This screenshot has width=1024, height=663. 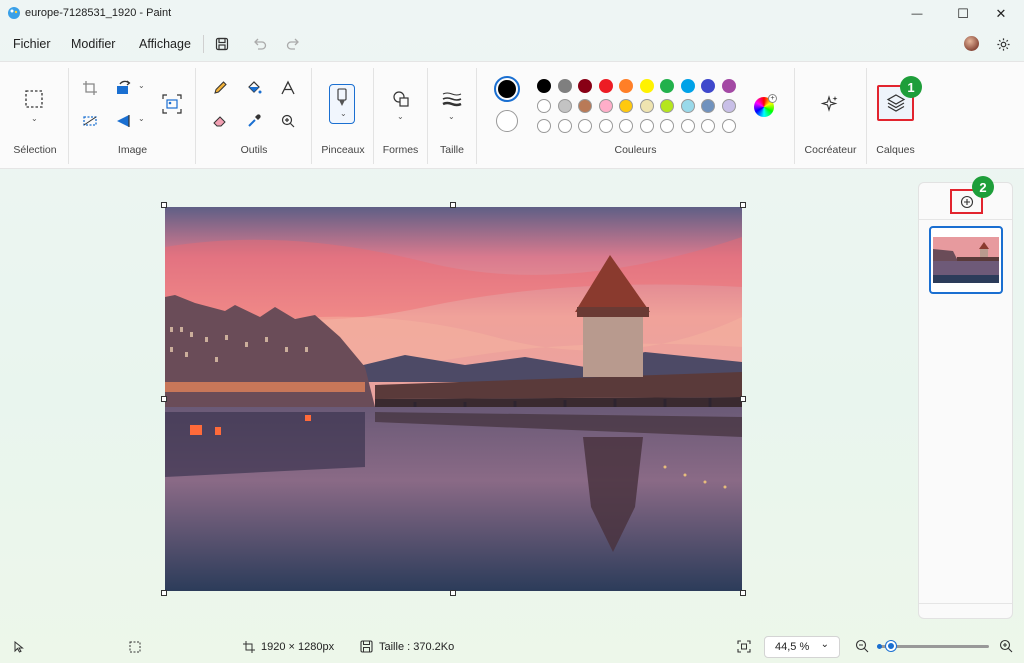 I want to click on stroke-size-icon, so click(x=452, y=99).